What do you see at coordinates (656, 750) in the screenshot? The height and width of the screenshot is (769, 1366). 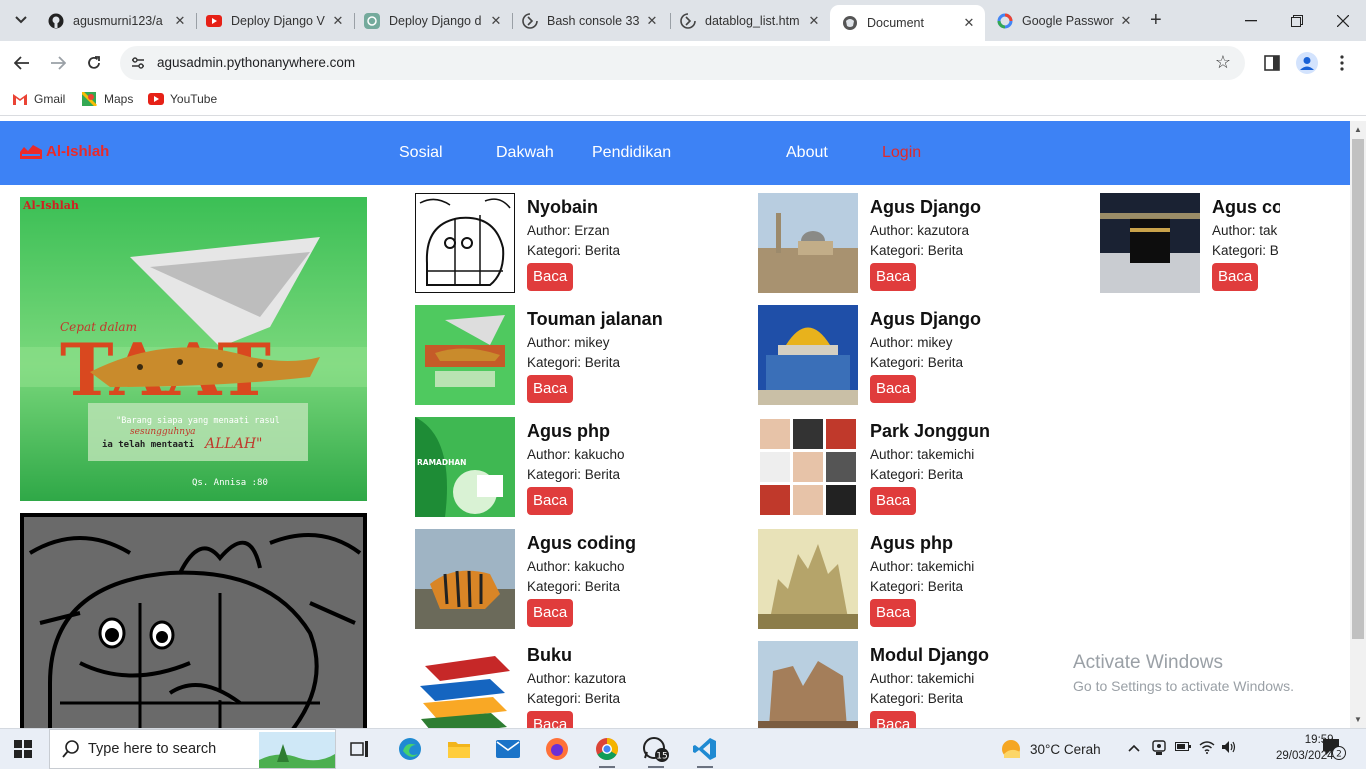 I see `taskbar-whatsapp: 15` at bounding box center [656, 750].